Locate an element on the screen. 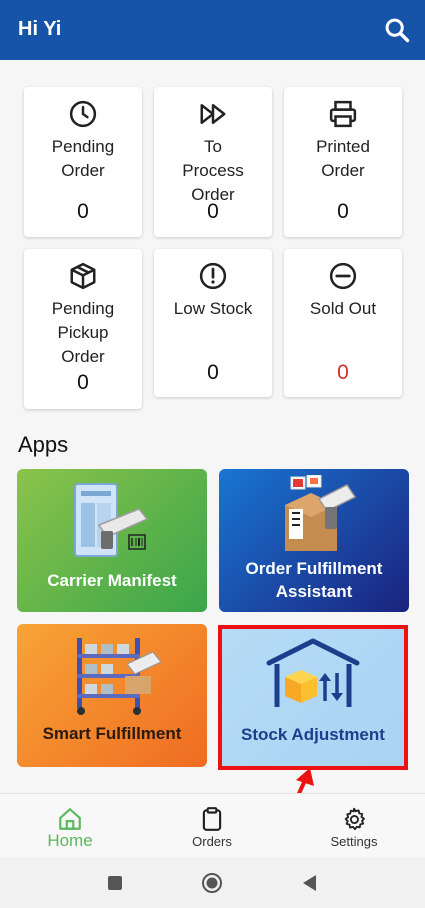 The width and height of the screenshot is (425, 908). app-bar: Hi Yi is located at coordinates (212, 30).